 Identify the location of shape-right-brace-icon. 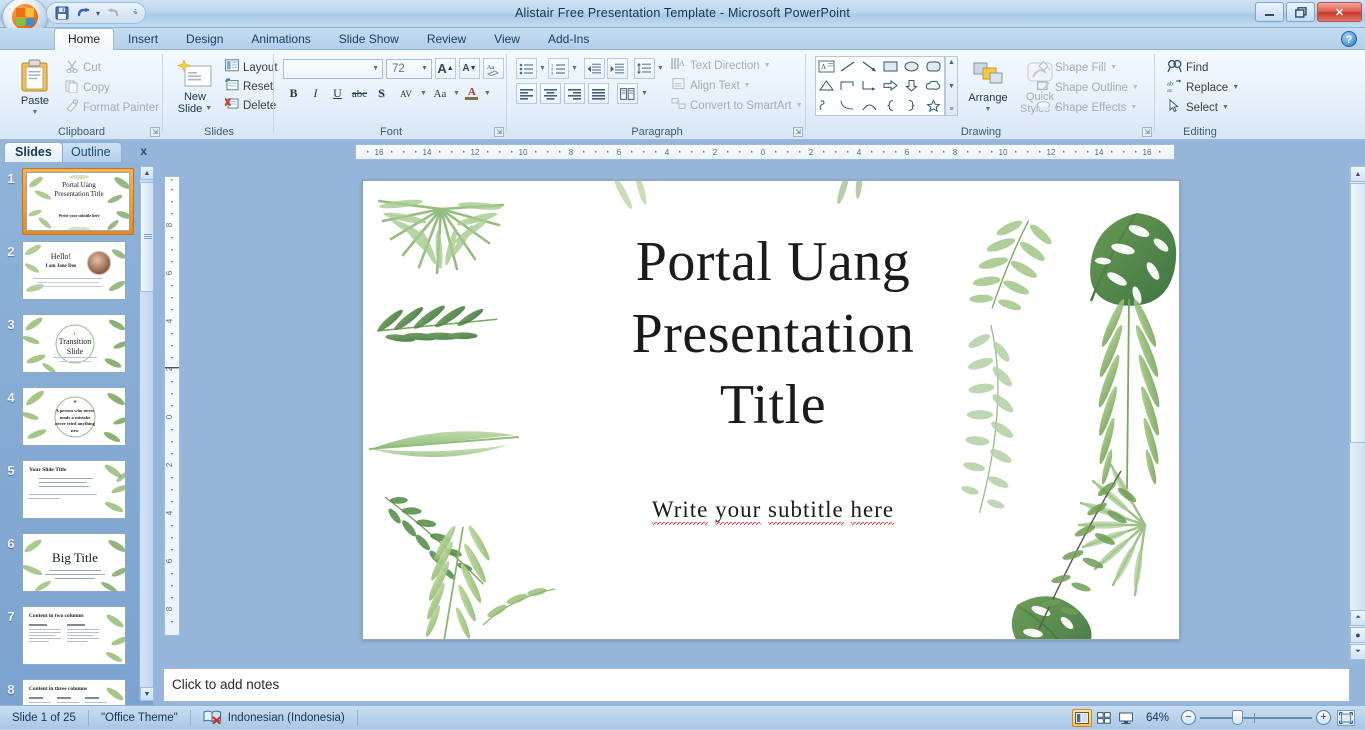
(911, 105).